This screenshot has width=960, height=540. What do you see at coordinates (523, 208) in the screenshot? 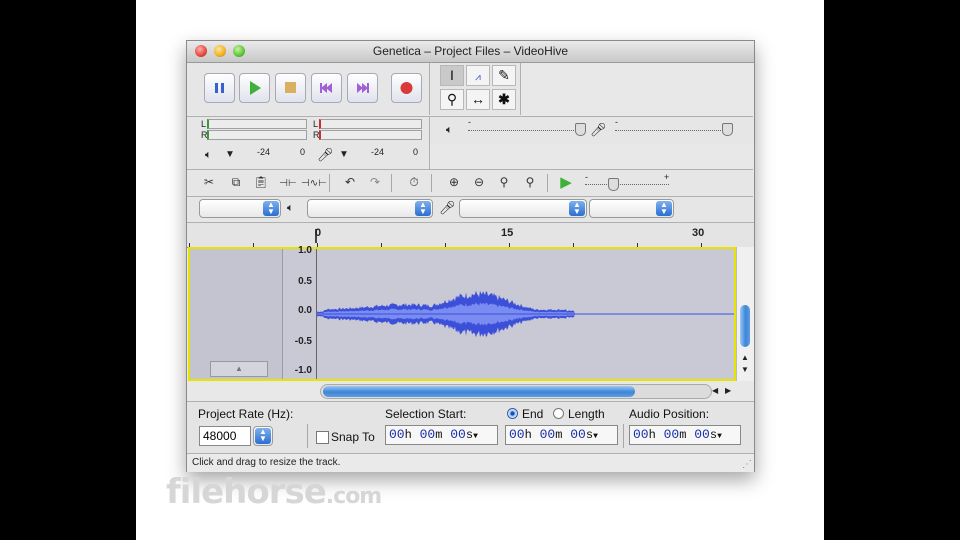
I see `input-device-select: ▲ ▼` at bounding box center [523, 208].